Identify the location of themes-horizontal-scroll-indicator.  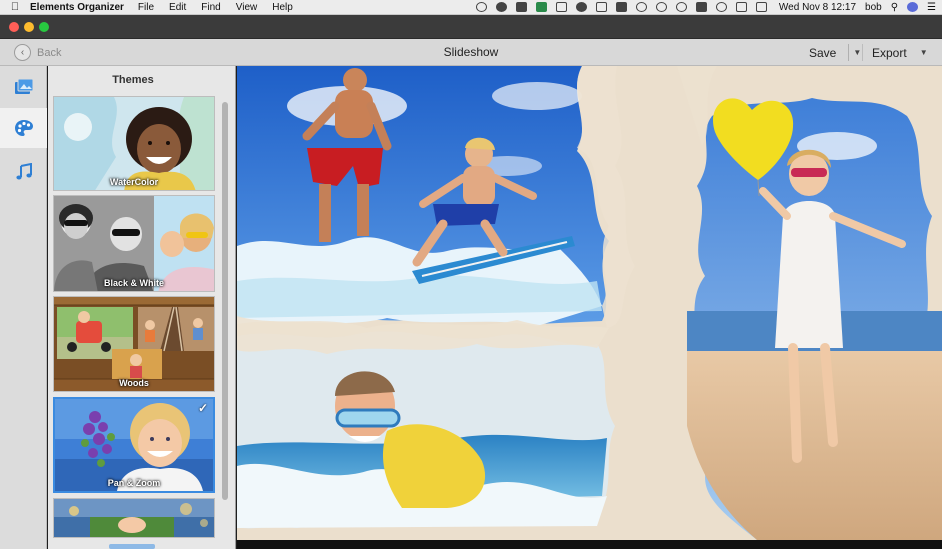
(132, 546).